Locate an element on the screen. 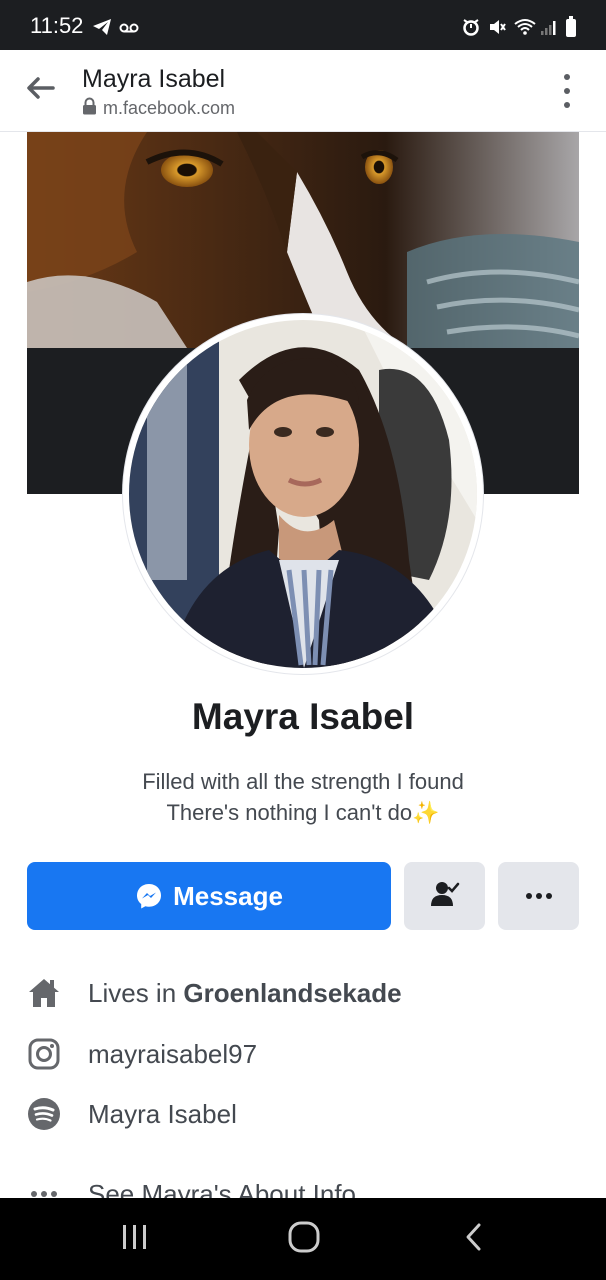  friends-icon is located at coordinates (445, 896).